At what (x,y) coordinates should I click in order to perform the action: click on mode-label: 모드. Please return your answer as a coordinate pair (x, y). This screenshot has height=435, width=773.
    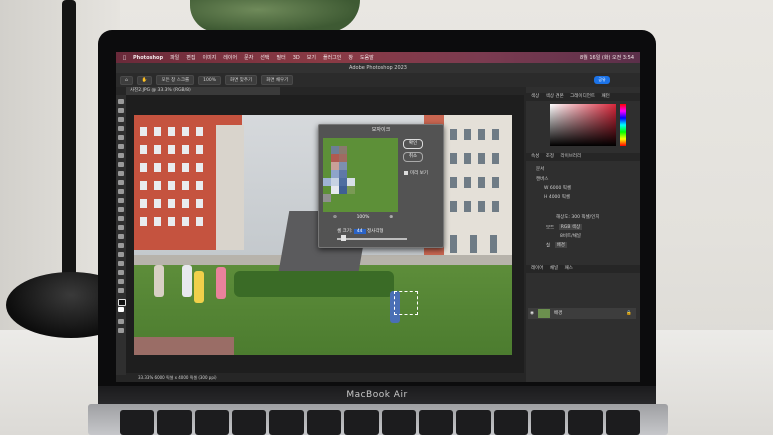
    Looking at the image, I should click on (550, 228).